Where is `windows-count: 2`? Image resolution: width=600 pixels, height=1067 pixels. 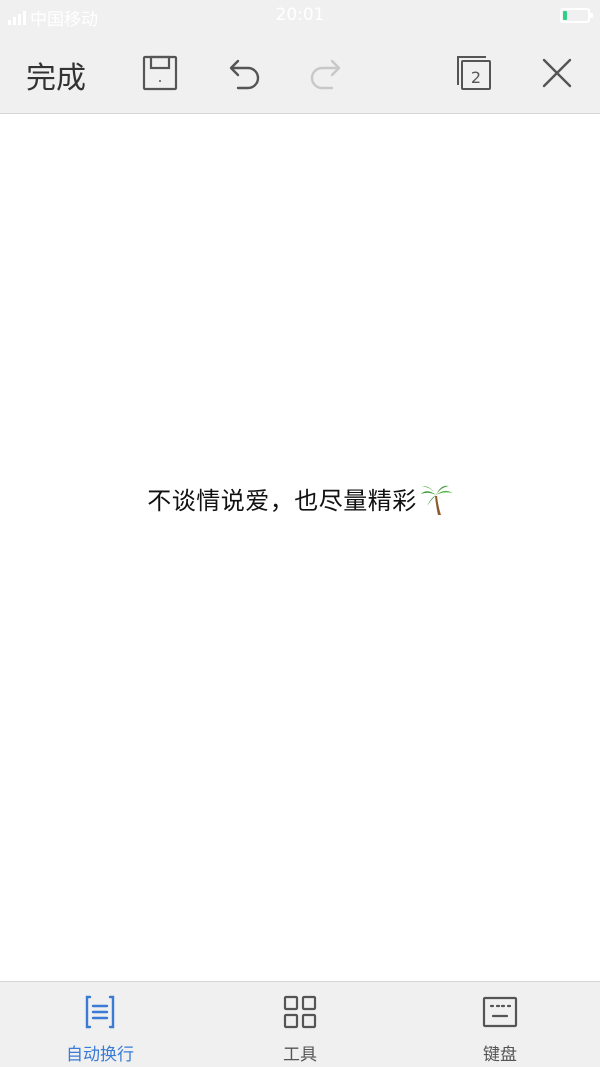 windows-count: 2 is located at coordinates (476, 77).